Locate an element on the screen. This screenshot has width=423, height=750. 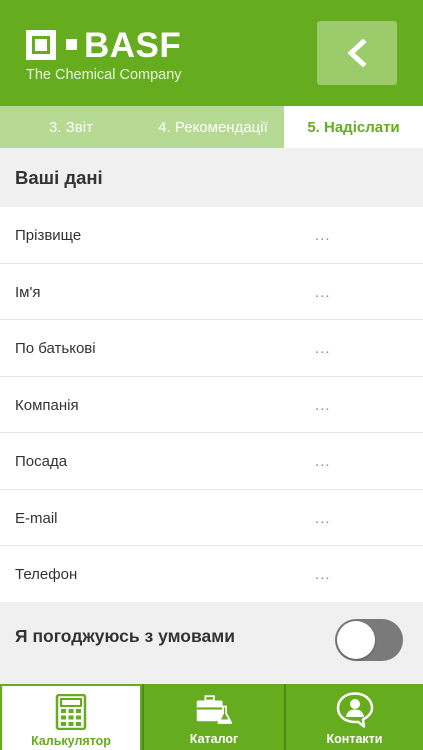
logo-square-large is located at coordinates (41, 45).